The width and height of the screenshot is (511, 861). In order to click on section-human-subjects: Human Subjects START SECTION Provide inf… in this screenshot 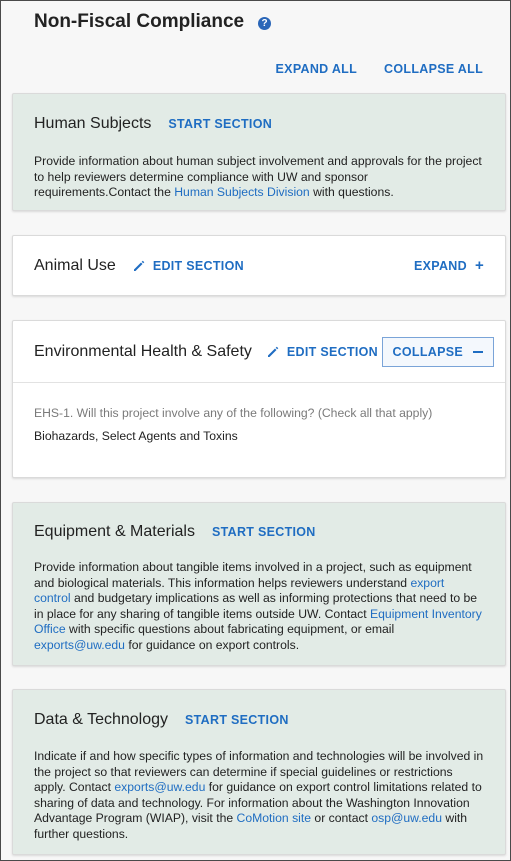, I will do `click(259, 152)`.